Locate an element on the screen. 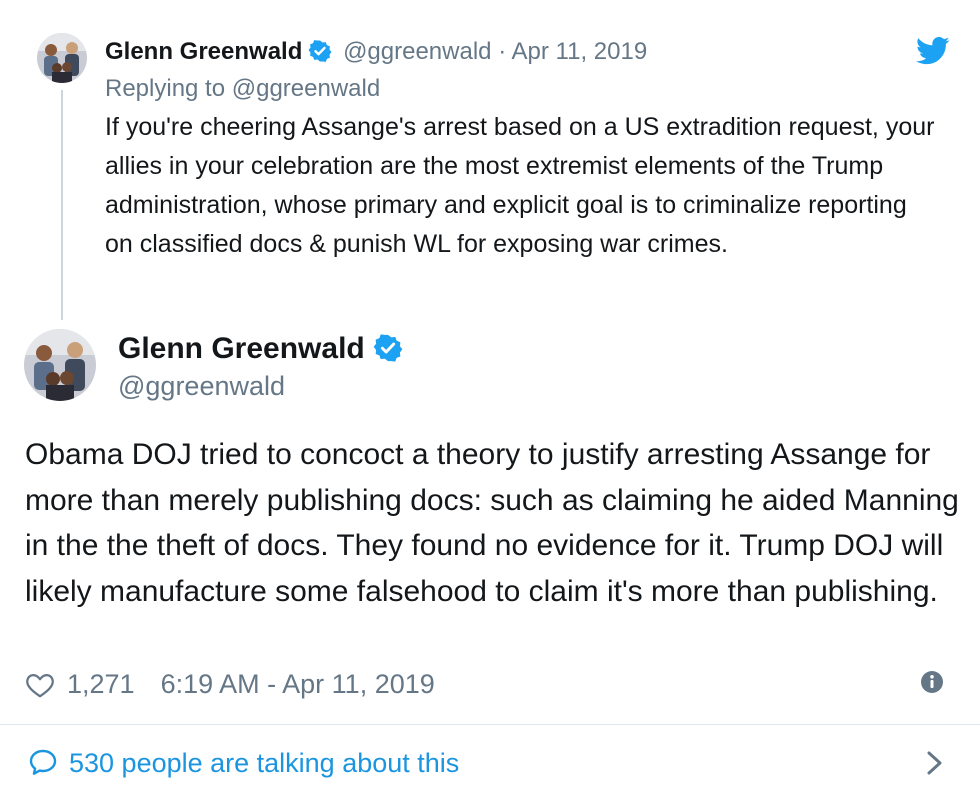  heart-icon is located at coordinates (40, 684).